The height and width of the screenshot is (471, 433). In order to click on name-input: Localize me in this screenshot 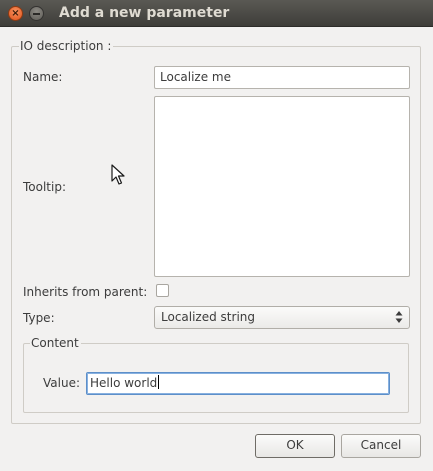, I will do `click(282, 77)`.